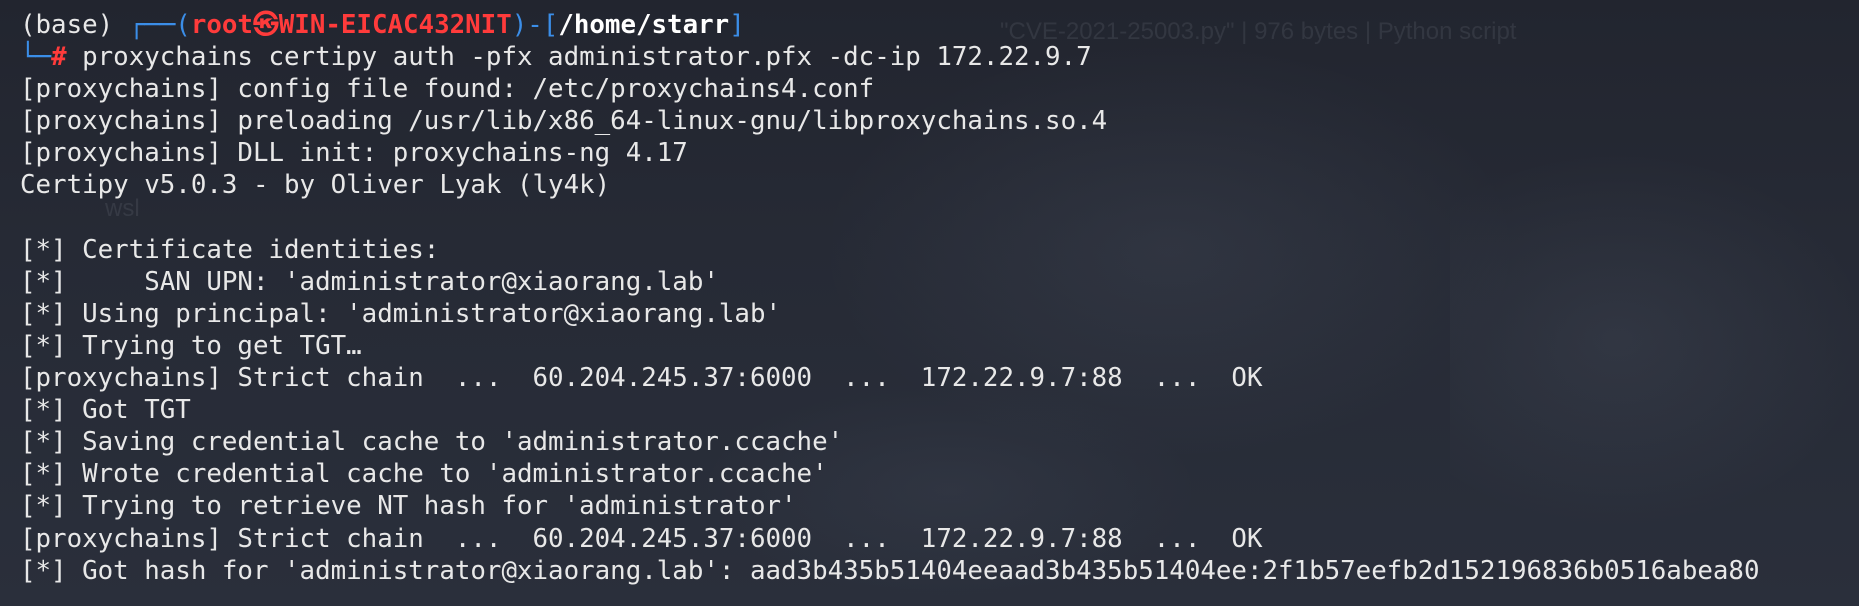  Describe the element at coordinates (230, 249) in the screenshot. I see `output-line: [*] Certificate identities:` at that location.